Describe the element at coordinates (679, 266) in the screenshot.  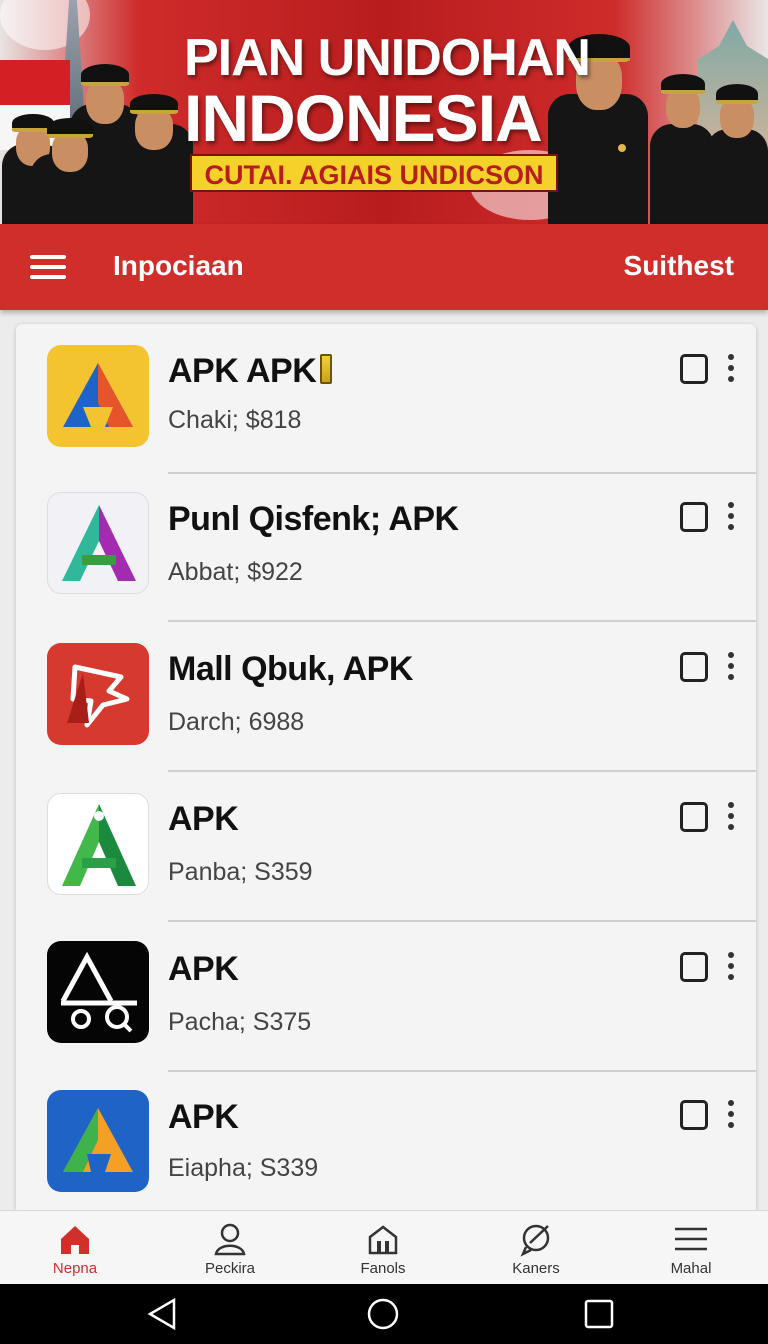
I see `app-bar-action-button: Suithest` at that location.